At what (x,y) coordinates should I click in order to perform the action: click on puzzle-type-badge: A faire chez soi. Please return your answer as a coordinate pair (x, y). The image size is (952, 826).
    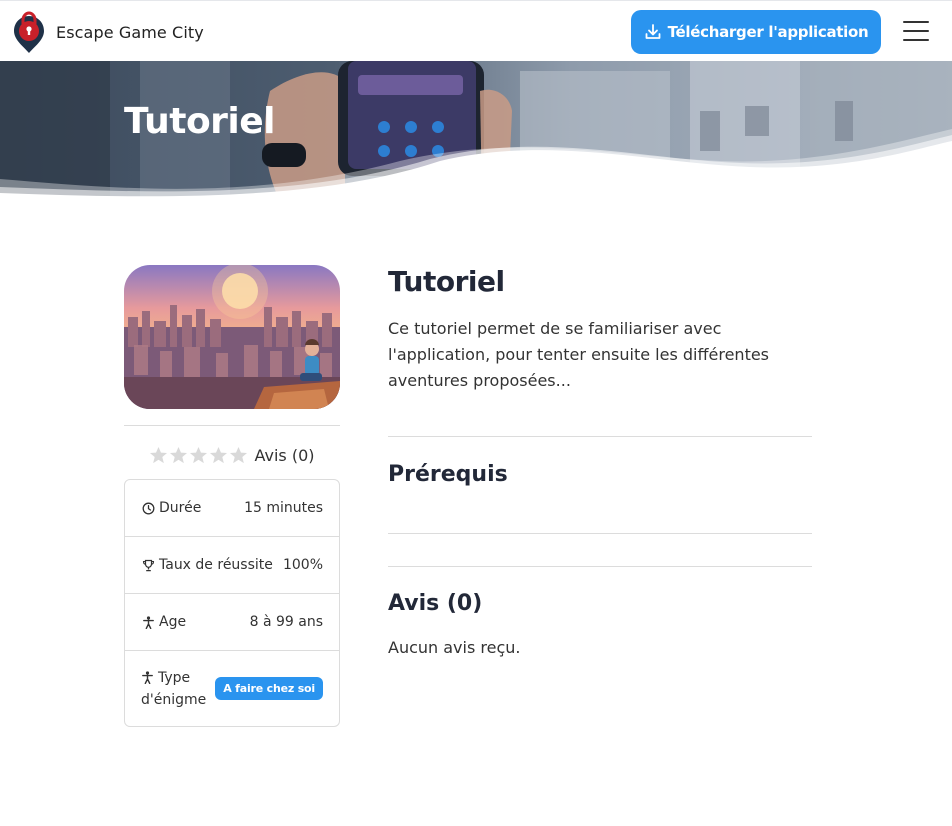
    Looking at the image, I should click on (269, 688).